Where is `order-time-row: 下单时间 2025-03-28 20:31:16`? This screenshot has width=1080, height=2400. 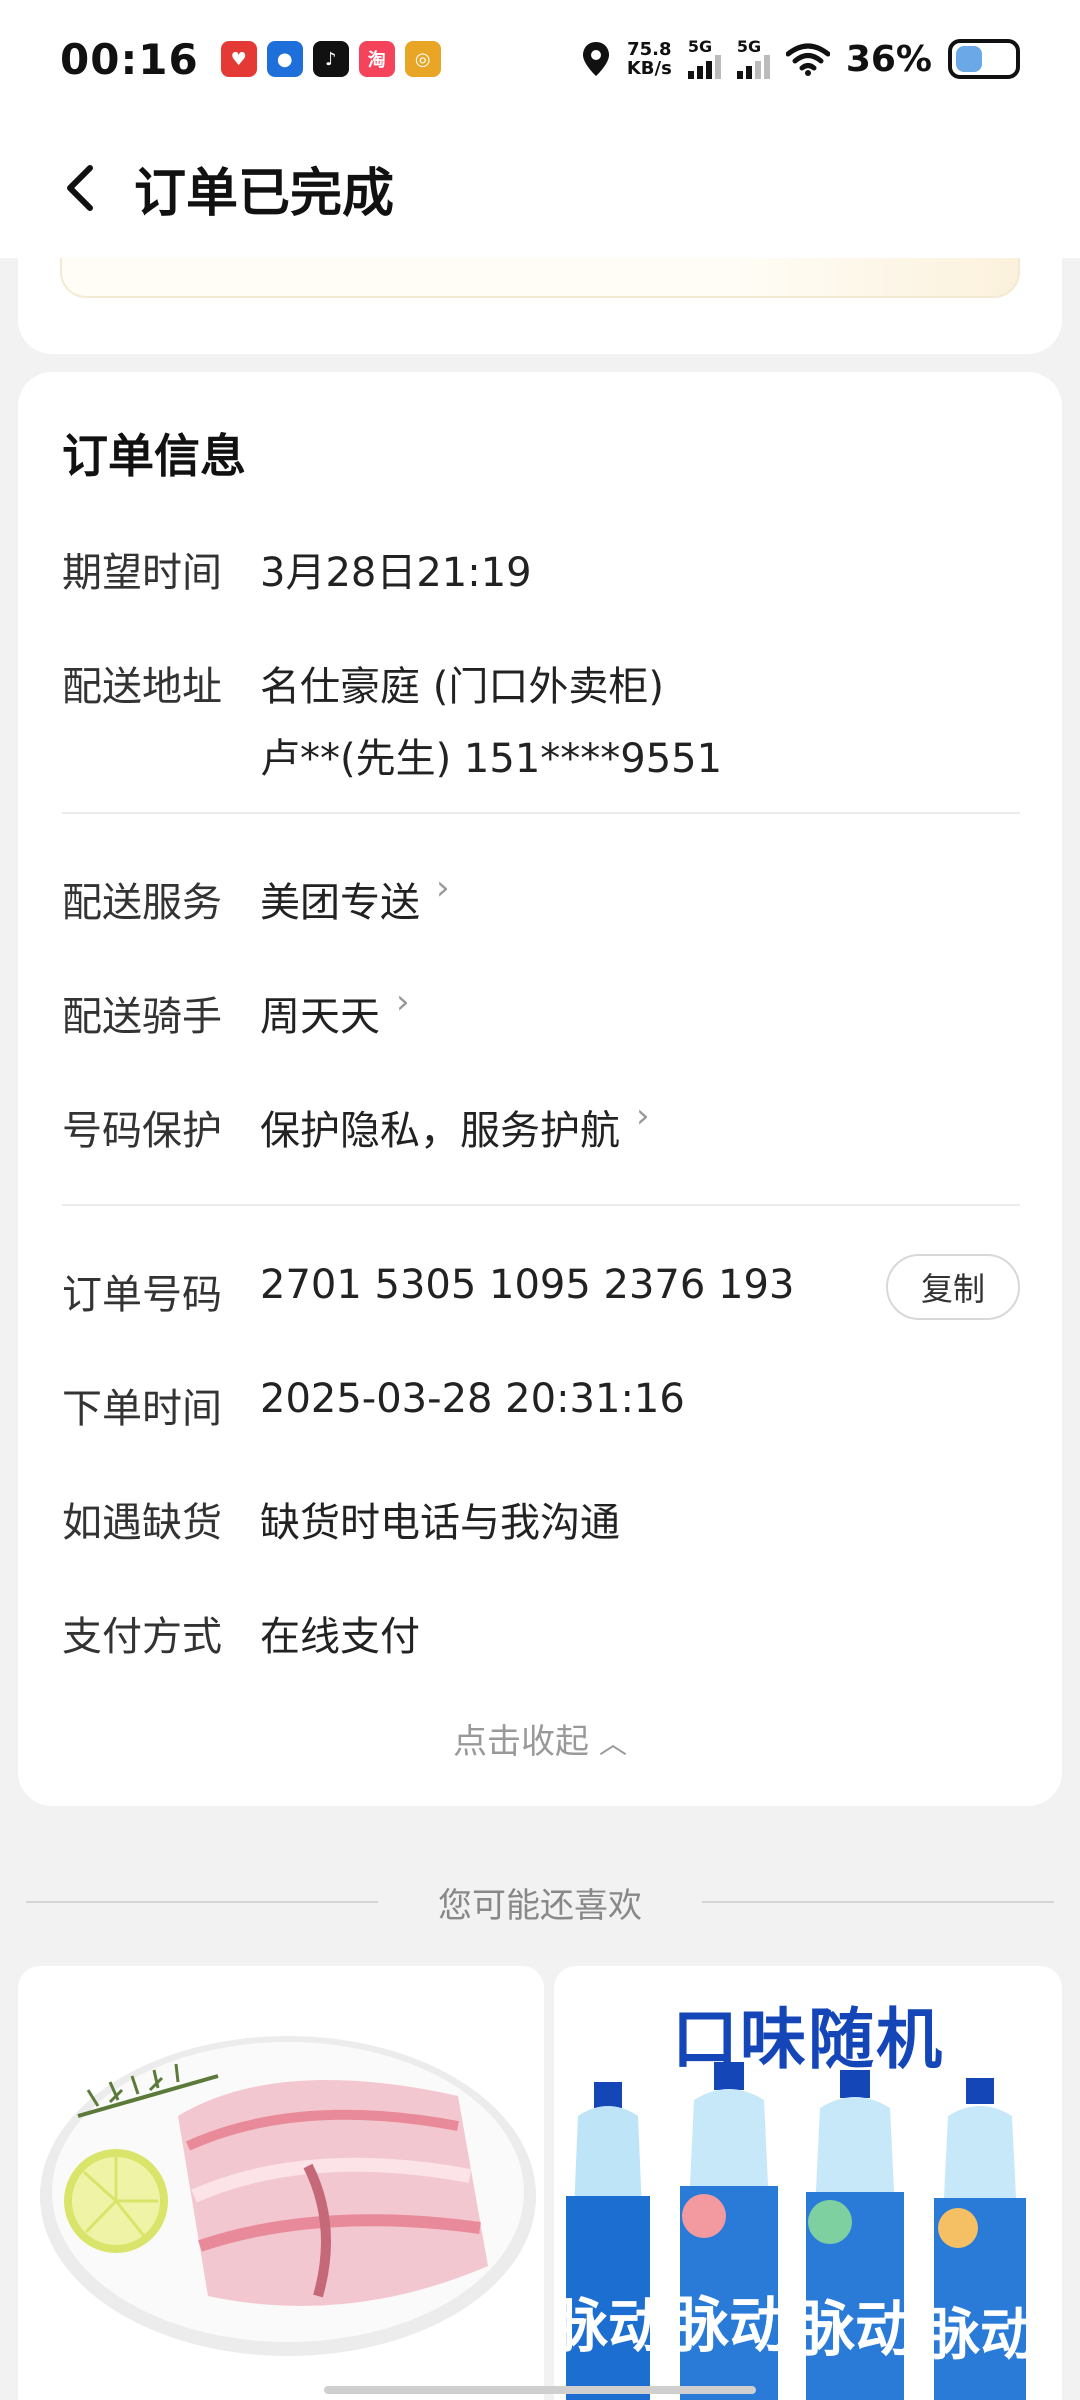 order-time-row: 下单时间 2025-03-28 20:31:16 is located at coordinates (373, 1405).